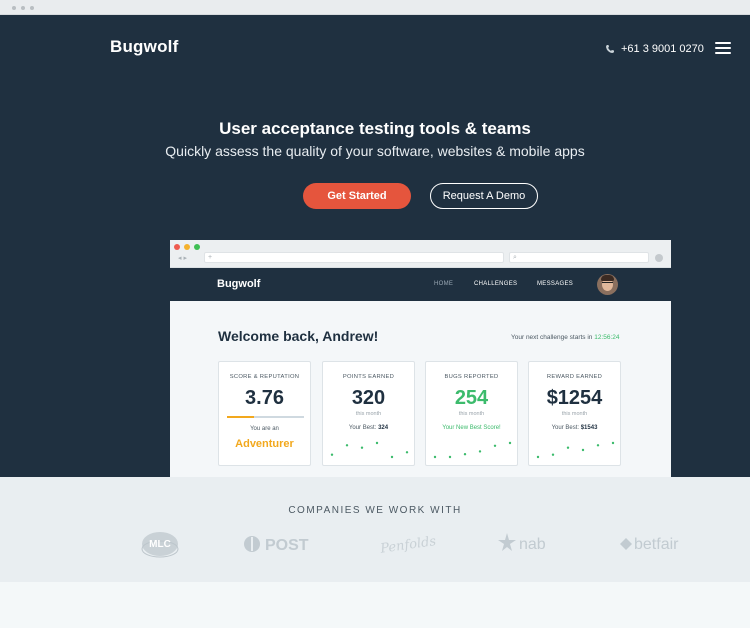 The width and height of the screenshot is (750, 628). Describe the element at coordinates (375, 7) in the screenshot. I see `browser-chrome` at that location.